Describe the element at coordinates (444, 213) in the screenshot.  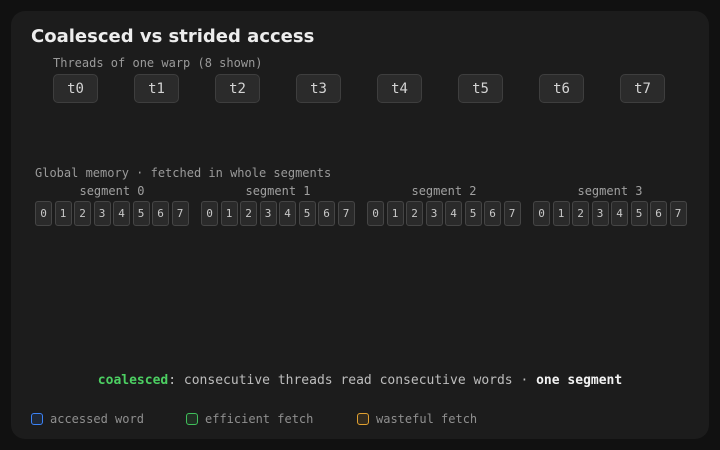
I see `segment-words-2: 0 1 2 3 4 5 6 7` at that location.